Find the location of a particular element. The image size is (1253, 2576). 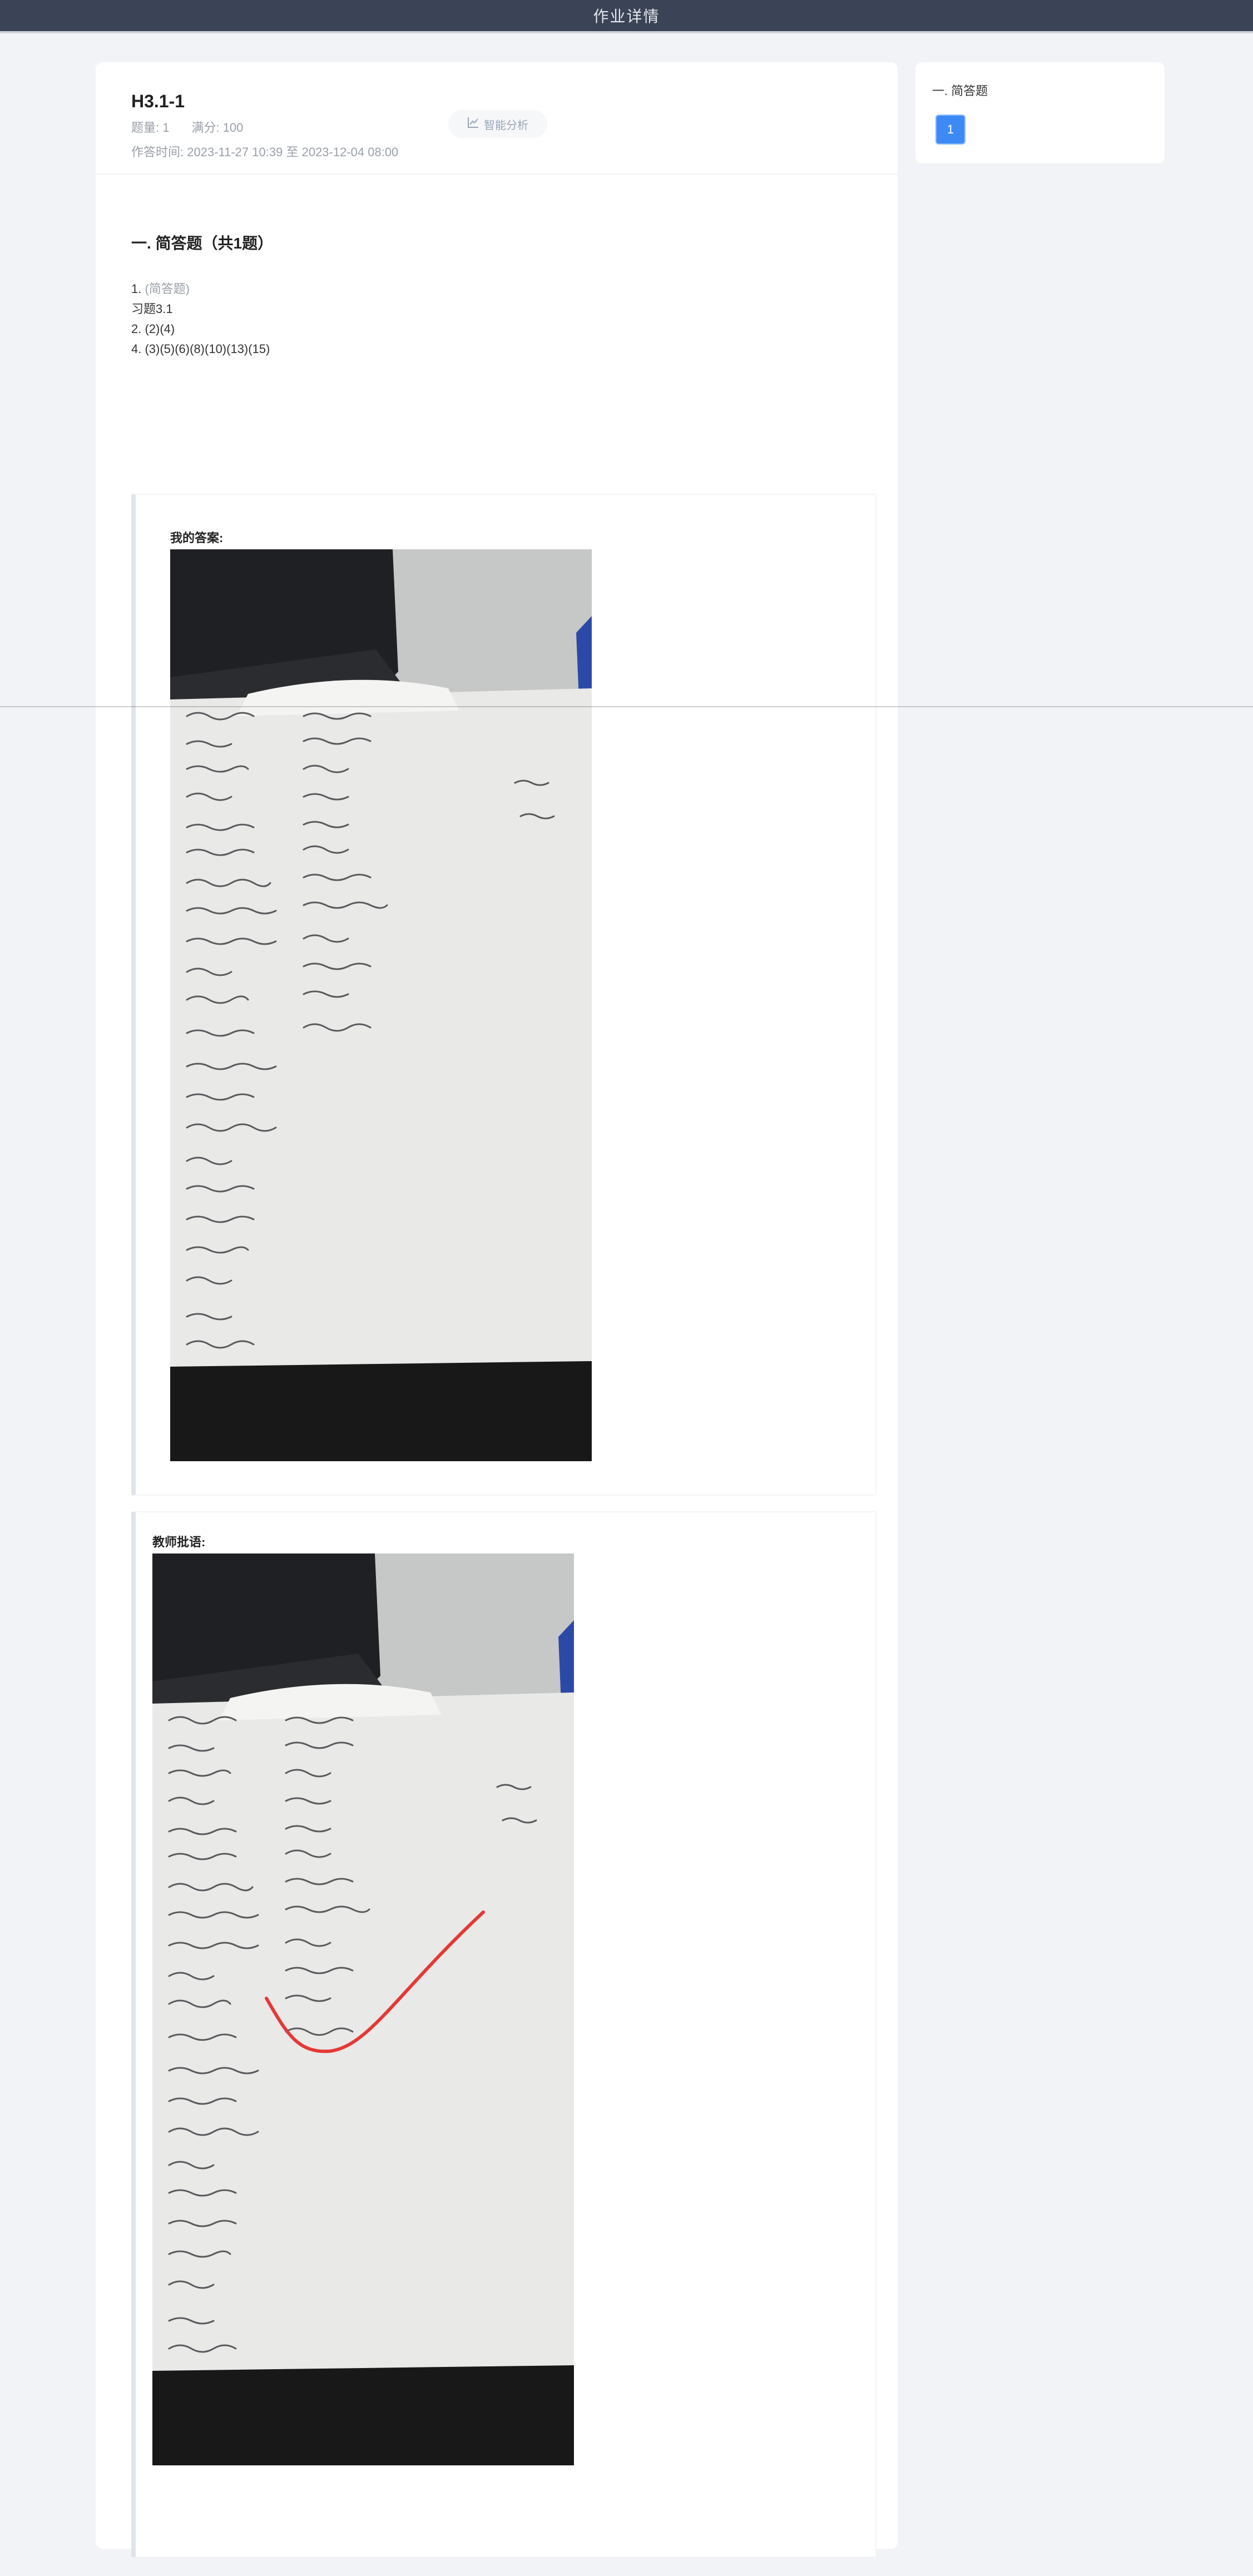

question-count: 题量: 1 is located at coordinates (150, 128).